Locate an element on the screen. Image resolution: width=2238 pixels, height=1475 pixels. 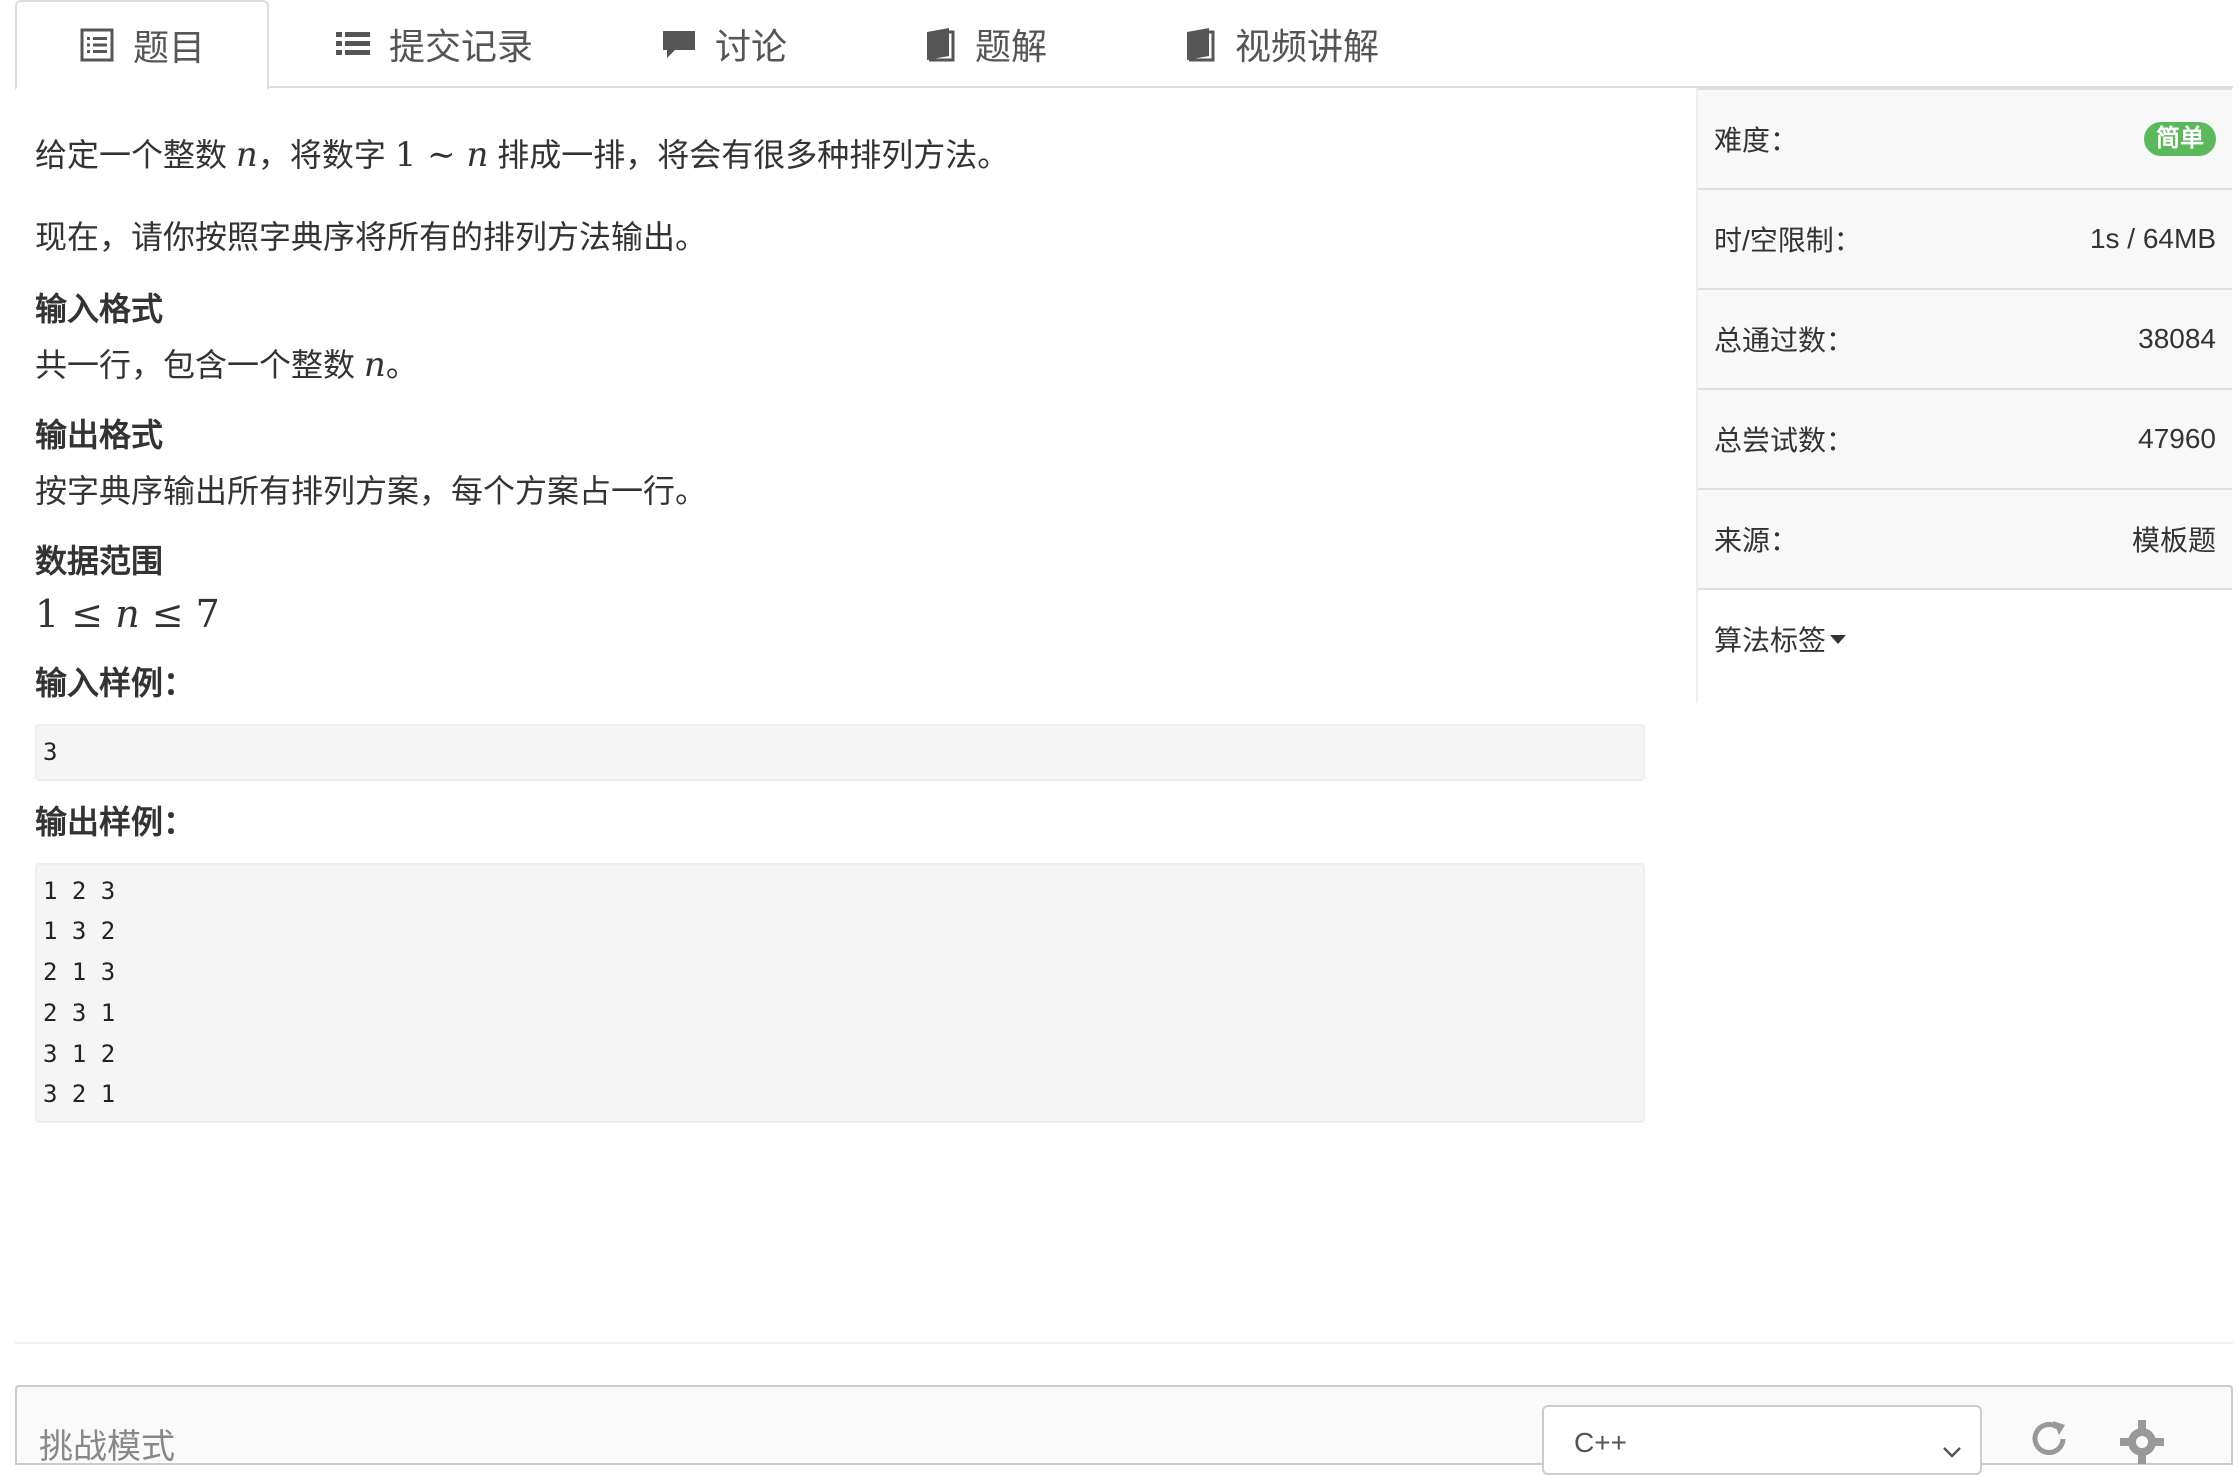
attempts-row: 总尝试数： 47960 is located at coordinates (1965, 438).